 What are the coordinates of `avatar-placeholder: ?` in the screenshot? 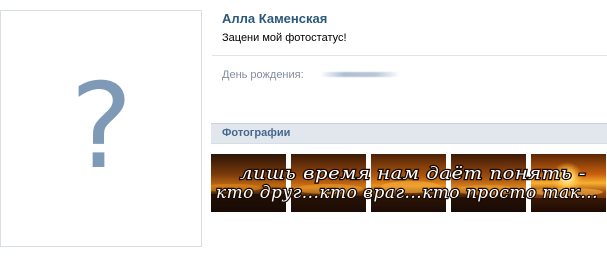 It's located at (101, 129).